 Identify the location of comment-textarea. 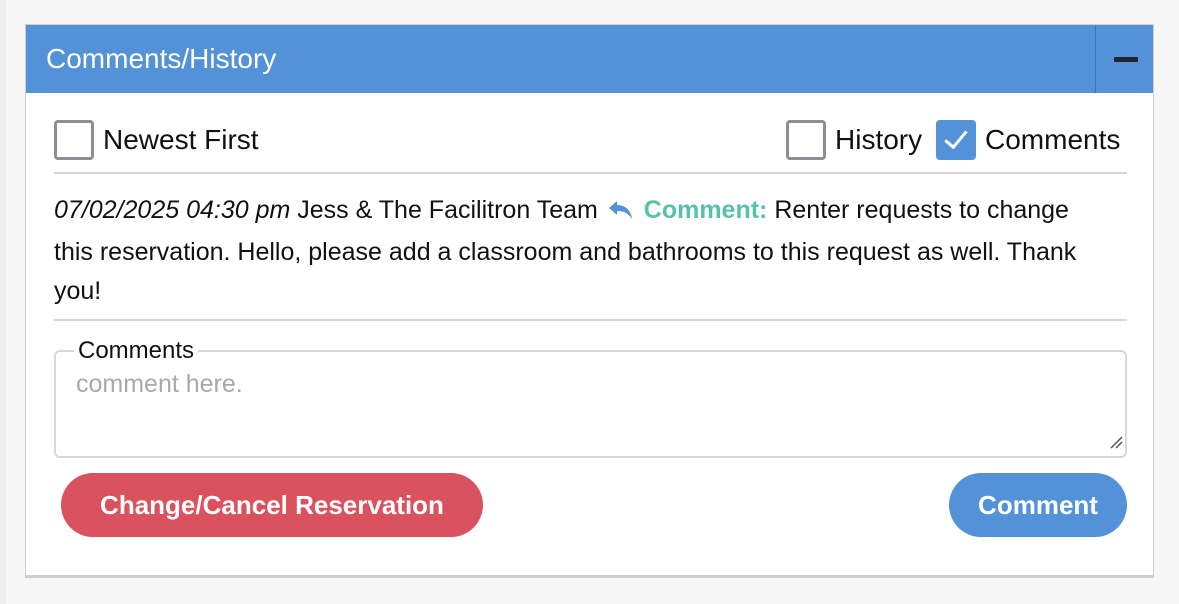
(591, 400).